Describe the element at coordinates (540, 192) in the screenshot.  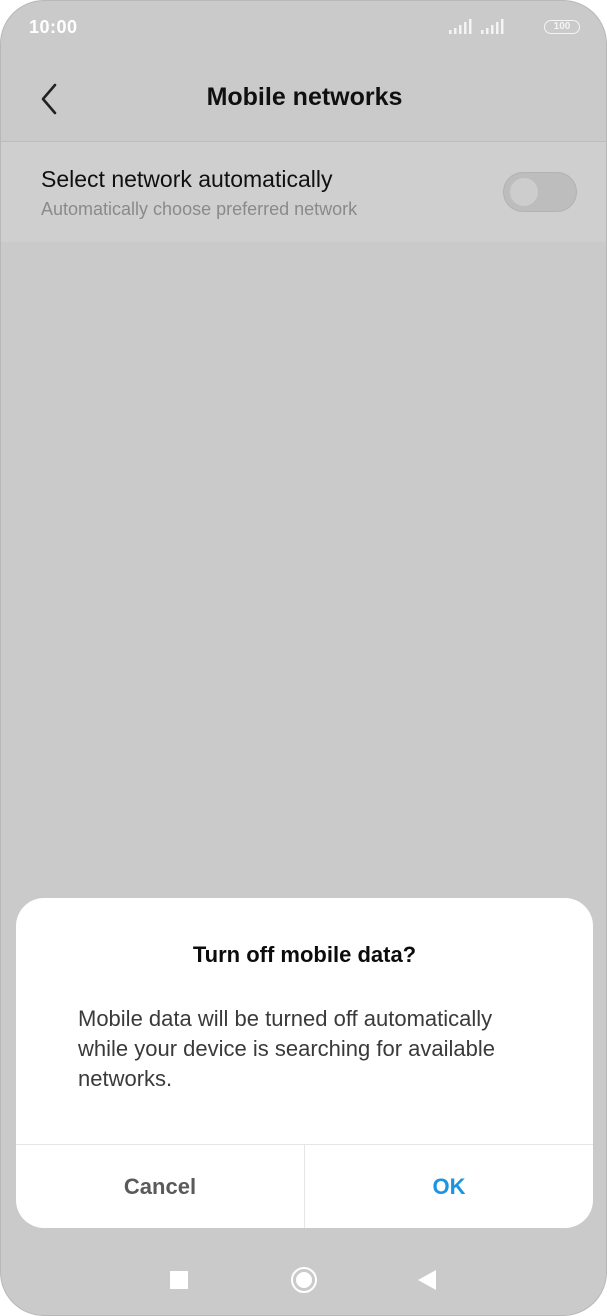
I see `auto-network-toggle` at that location.